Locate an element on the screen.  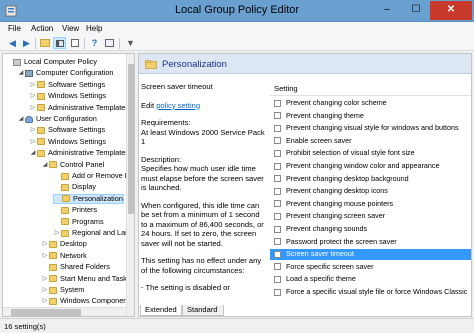
tree-node: Display is located at coordinates (74, 187).